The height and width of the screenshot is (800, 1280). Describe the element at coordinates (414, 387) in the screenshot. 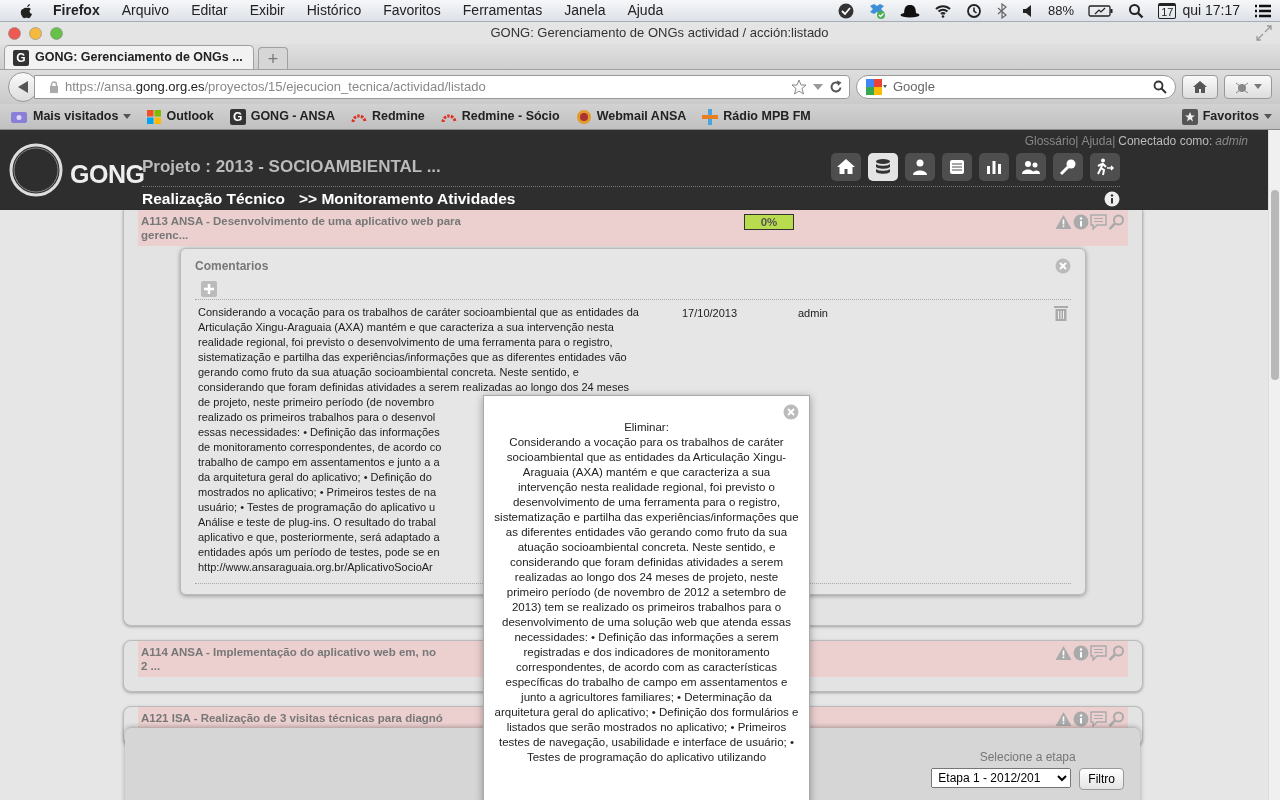

I see `comment-text-line: considerando que foram definidas atividades a serem realizadas ao longo dos 24 meses` at that location.